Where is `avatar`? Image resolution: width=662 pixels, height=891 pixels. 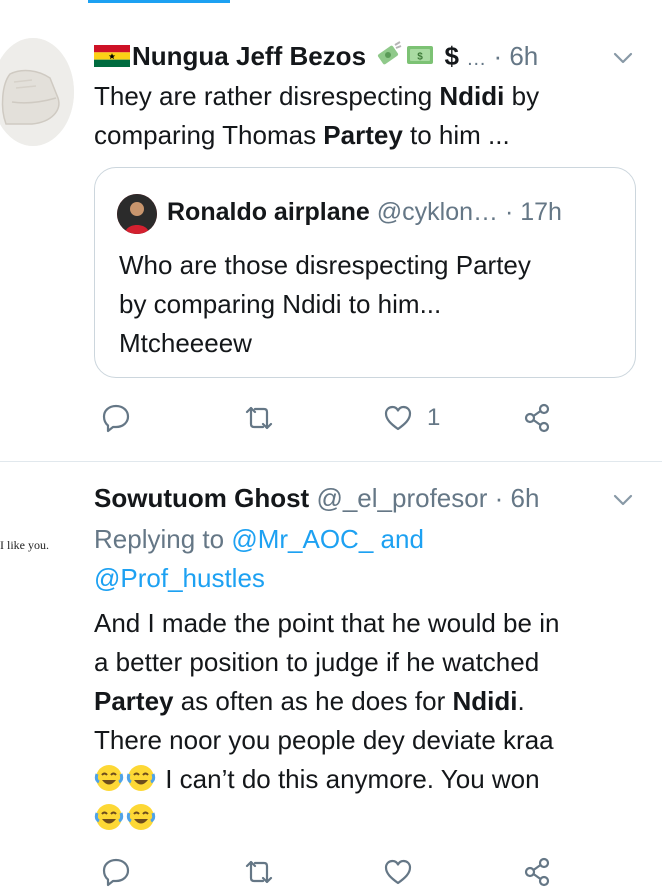 avatar is located at coordinates (37, 92).